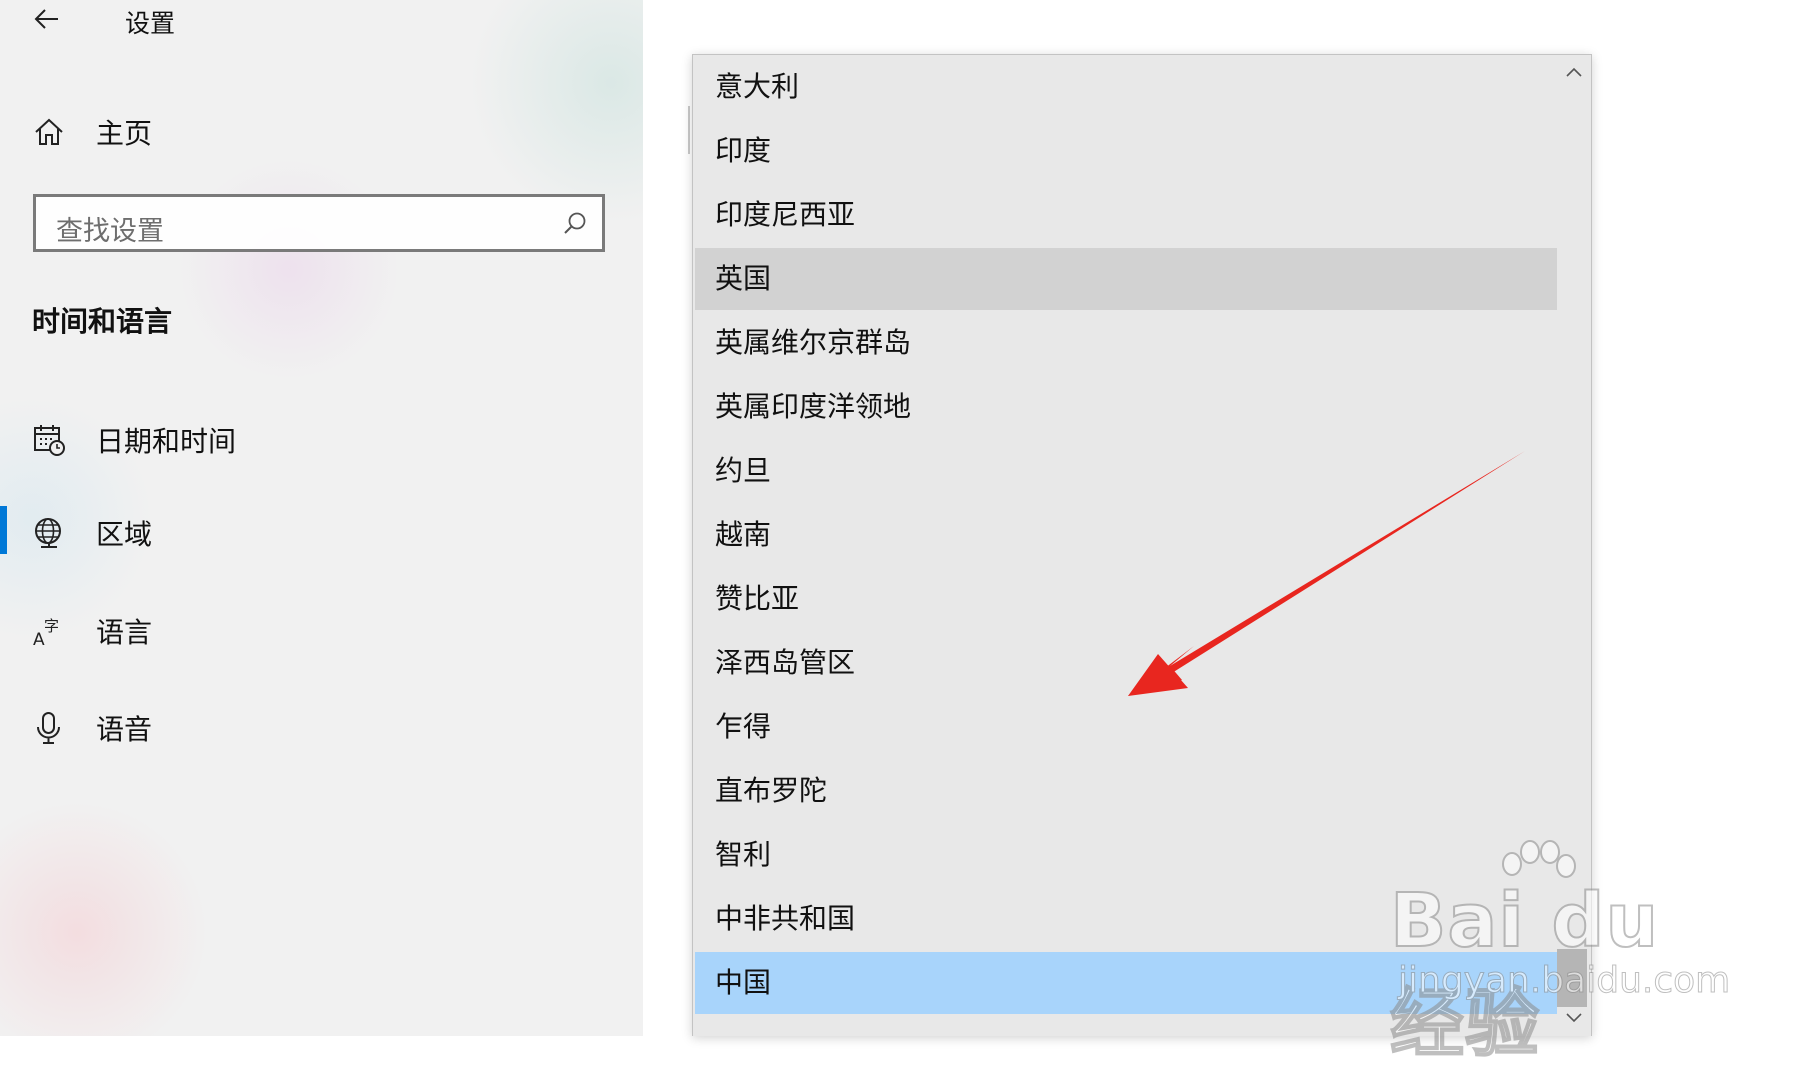  Describe the element at coordinates (1564, 954) in the screenshot. I see `baidu-watermark: Bai du 经验 jingyan.baidu.com` at that location.